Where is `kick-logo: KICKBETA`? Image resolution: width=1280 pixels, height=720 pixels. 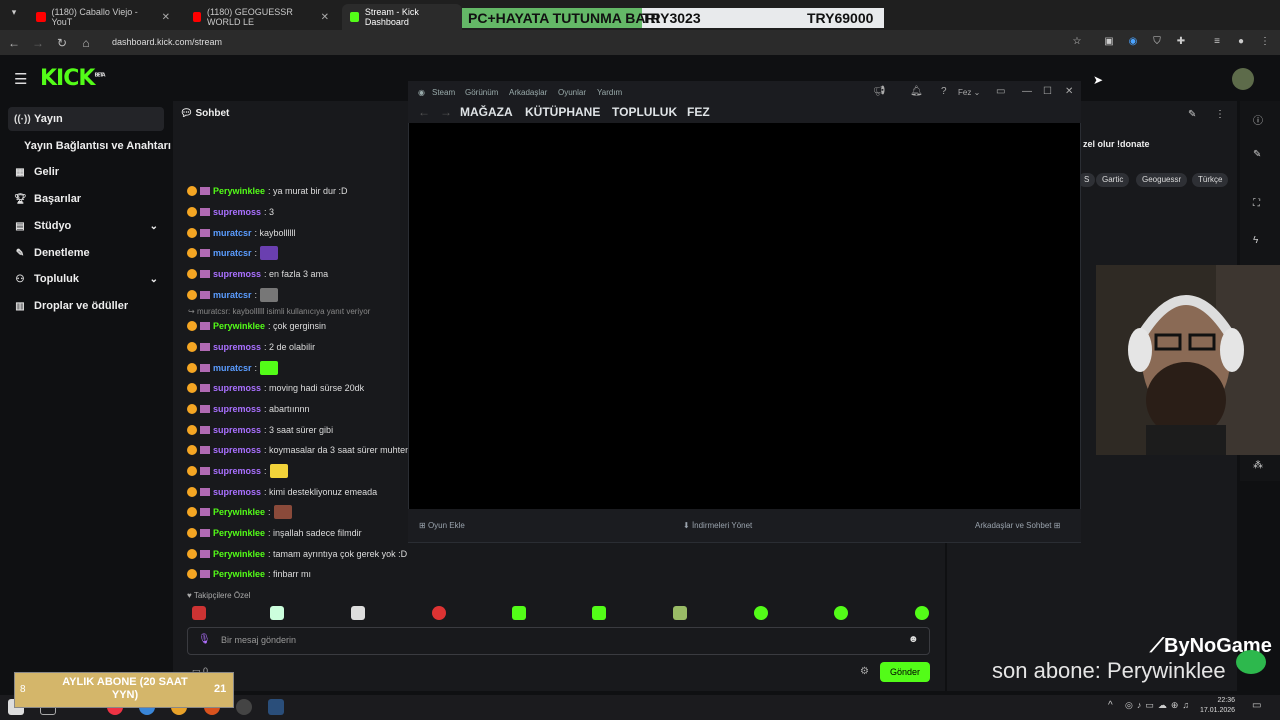 kick-logo: KICKBETA is located at coordinates (73, 78).